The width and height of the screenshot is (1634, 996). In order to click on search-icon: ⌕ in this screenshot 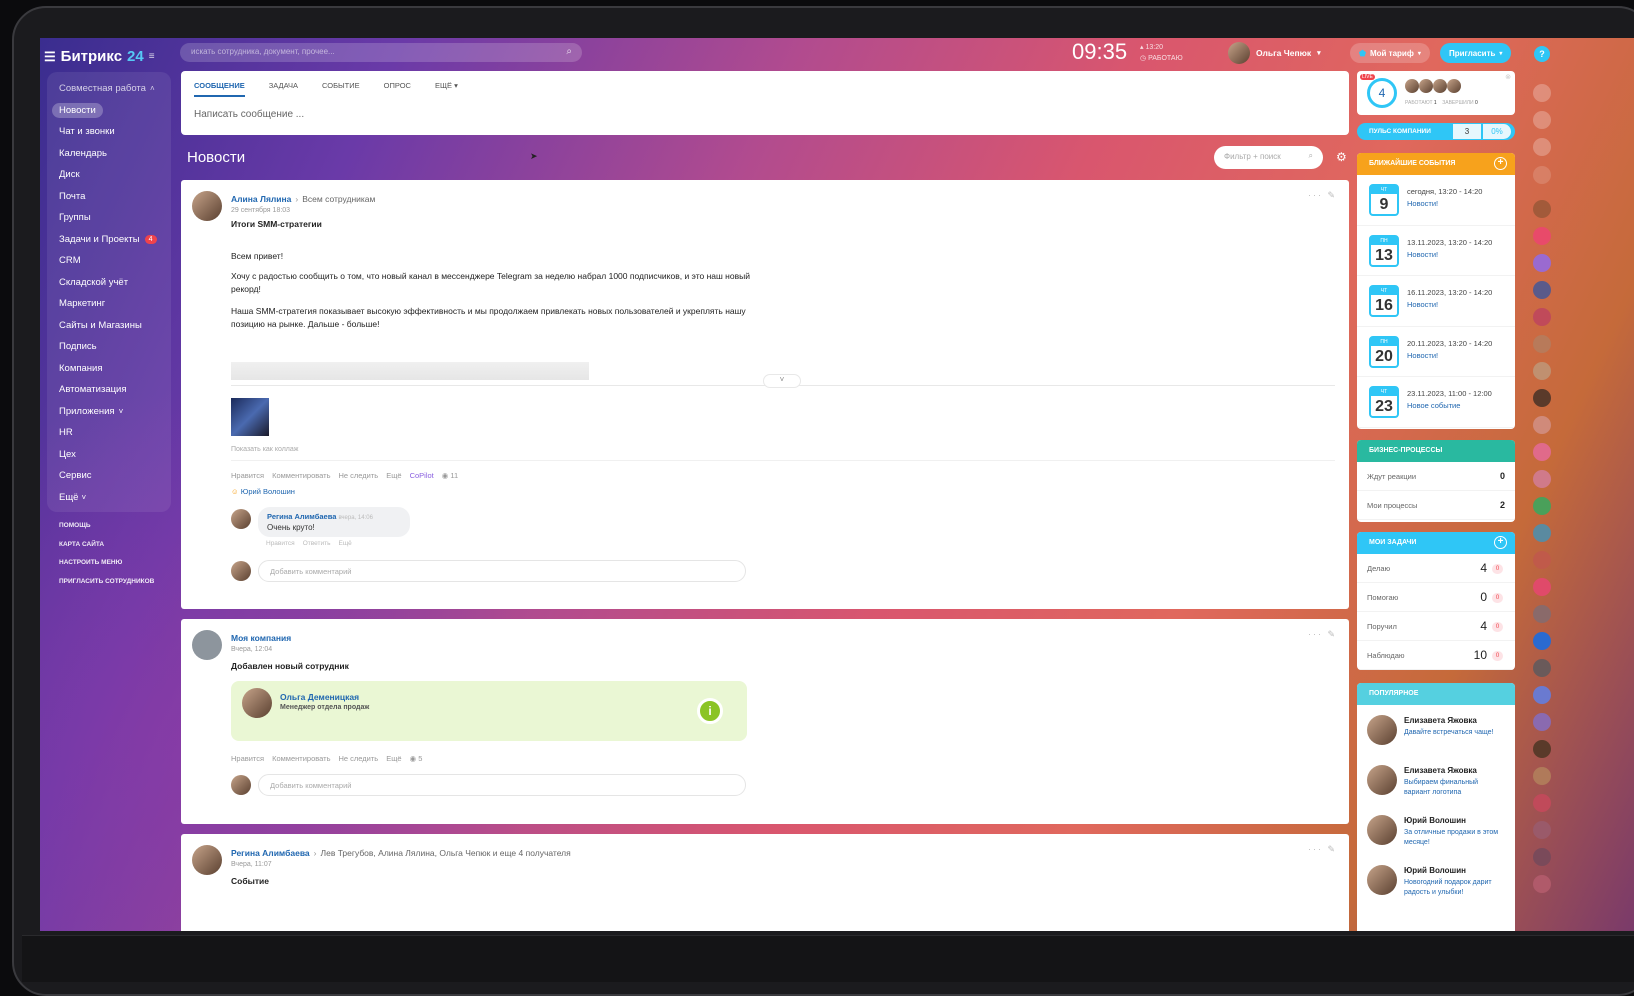, I will do `click(569, 51)`.